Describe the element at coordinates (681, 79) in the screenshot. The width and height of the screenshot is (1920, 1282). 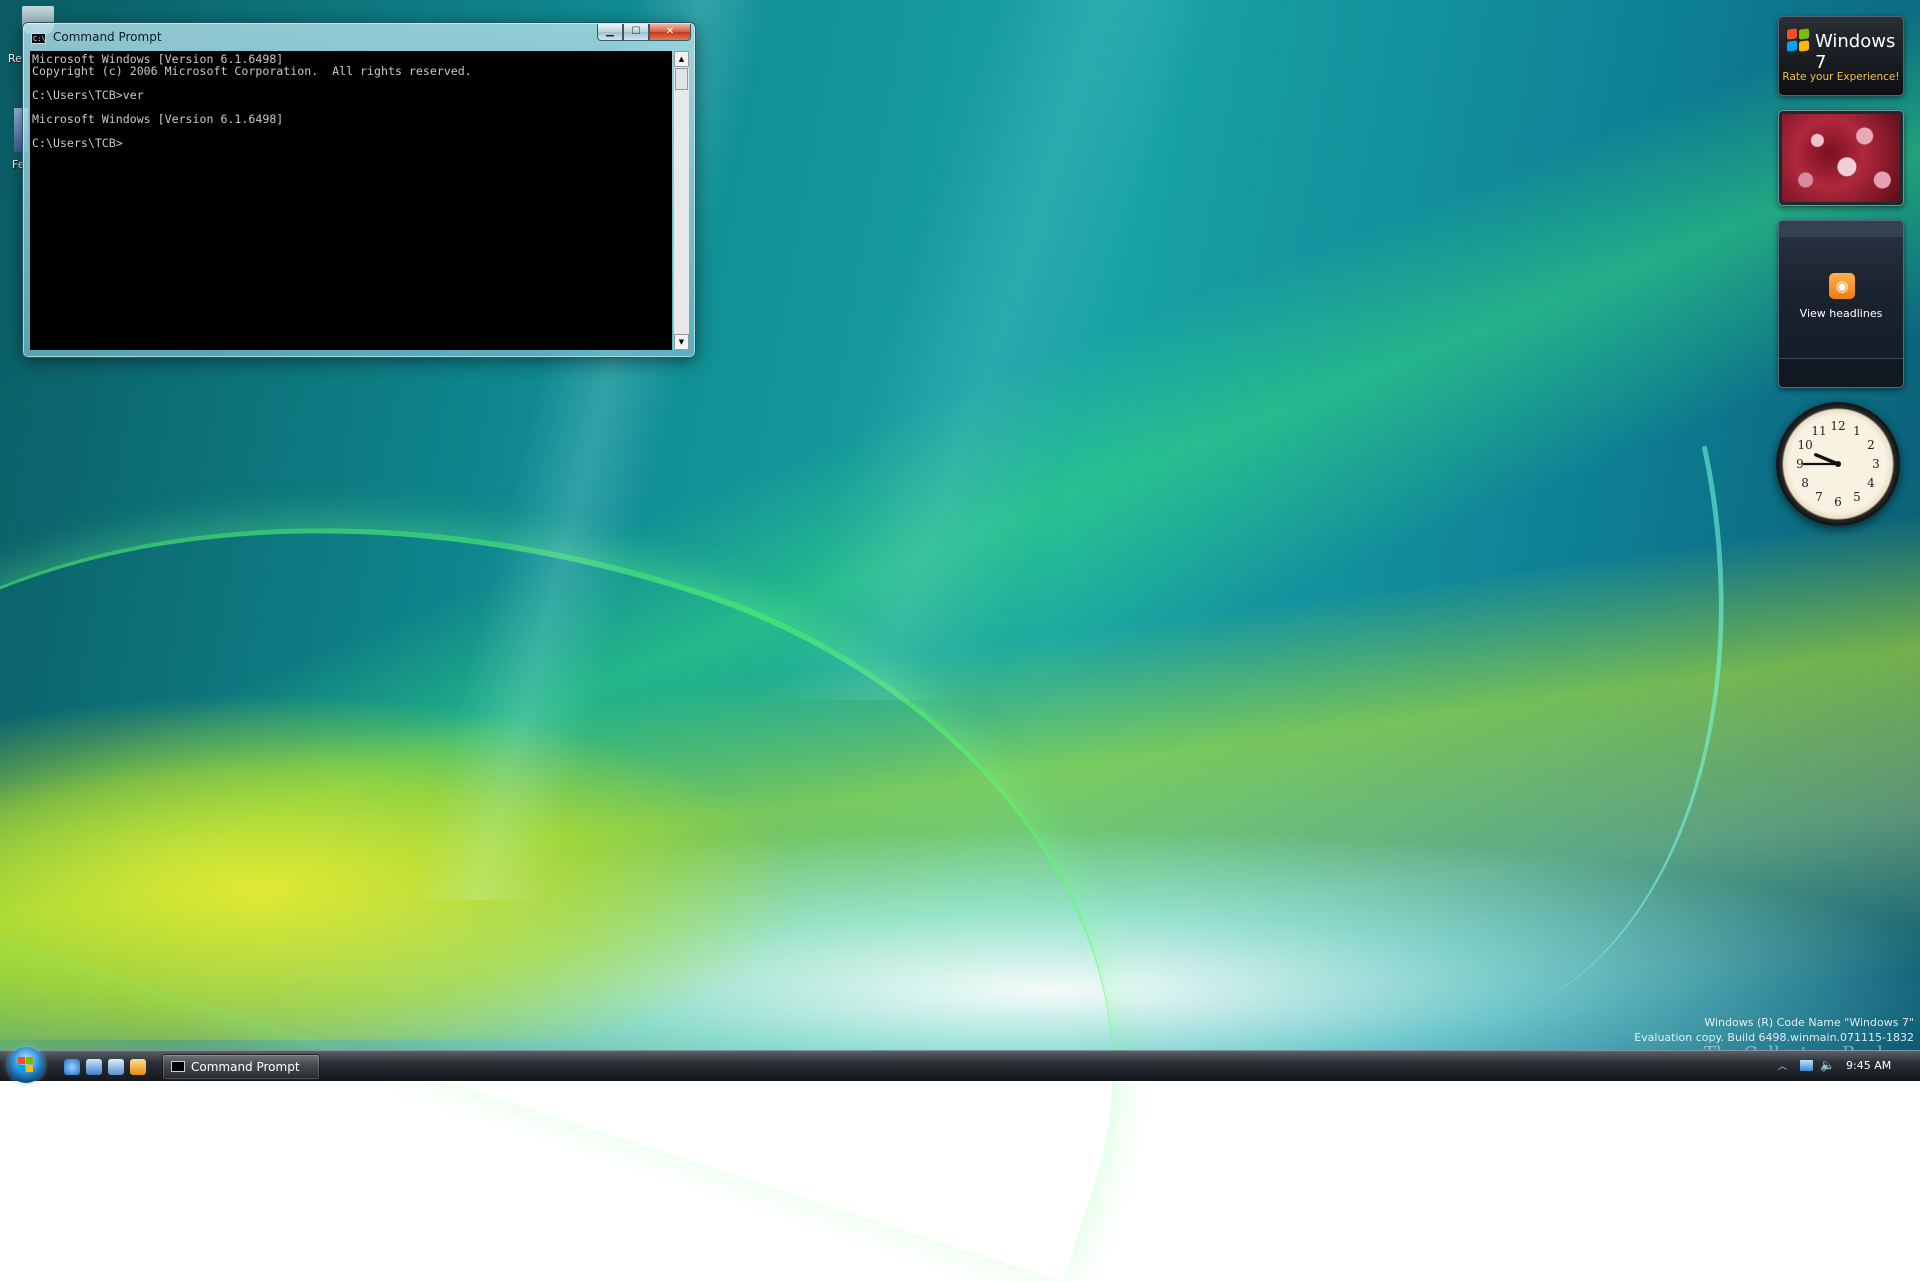
I see `scroll-thumb` at that location.